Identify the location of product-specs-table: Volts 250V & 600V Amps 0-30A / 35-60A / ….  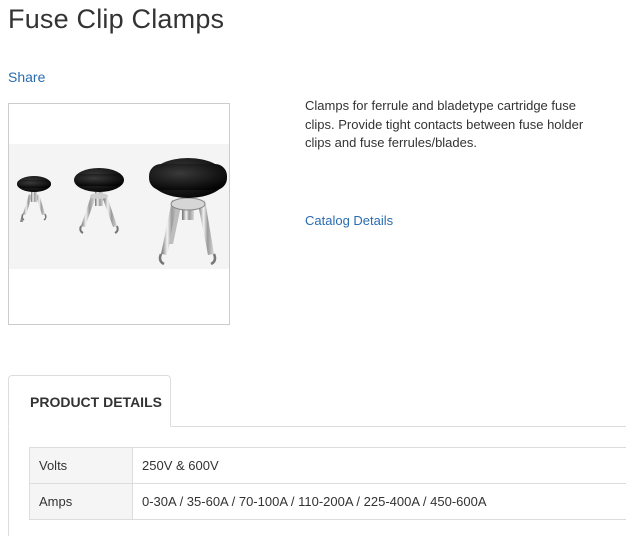
(327, 483).